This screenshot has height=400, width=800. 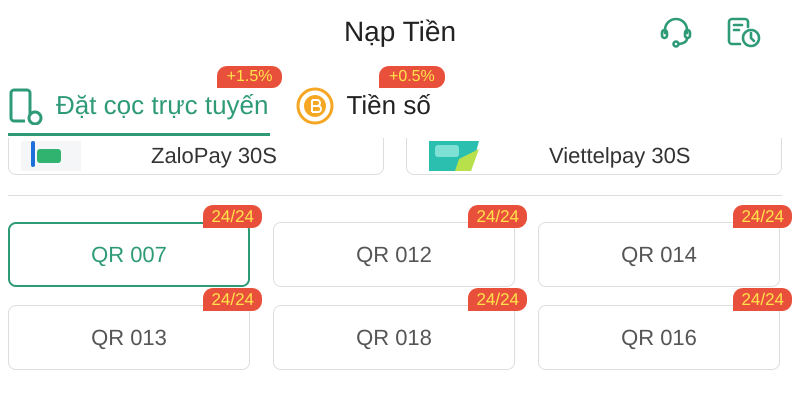 What do you see at coordinates (129, 337) in the screenshot?
I see `qr-option: QR 013` at bounding box center [129, 337].